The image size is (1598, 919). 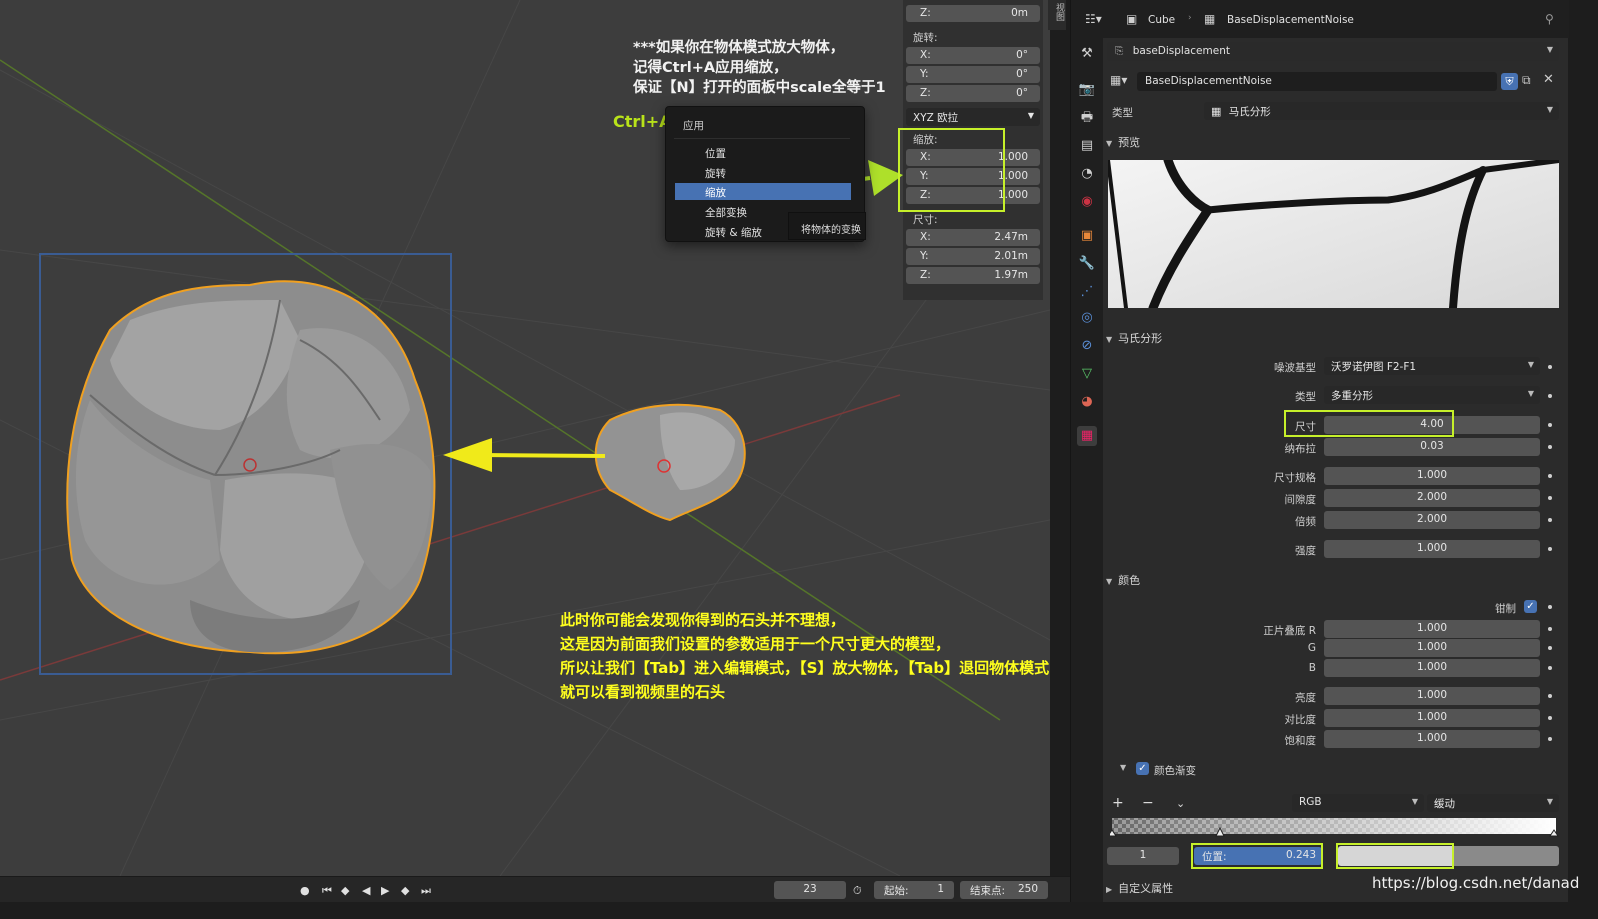 I want to click on clamp-checkbox: ✓, so click(x=1530, y=606).